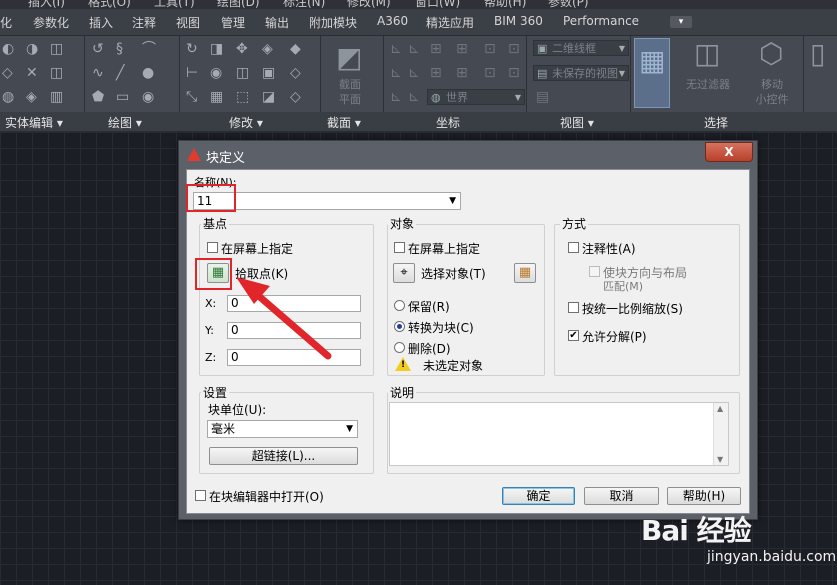  What do you see at coordinates (621, 496) in the screenshot?
I see `cancel-button: 取消` at bounding box center [621, 496].